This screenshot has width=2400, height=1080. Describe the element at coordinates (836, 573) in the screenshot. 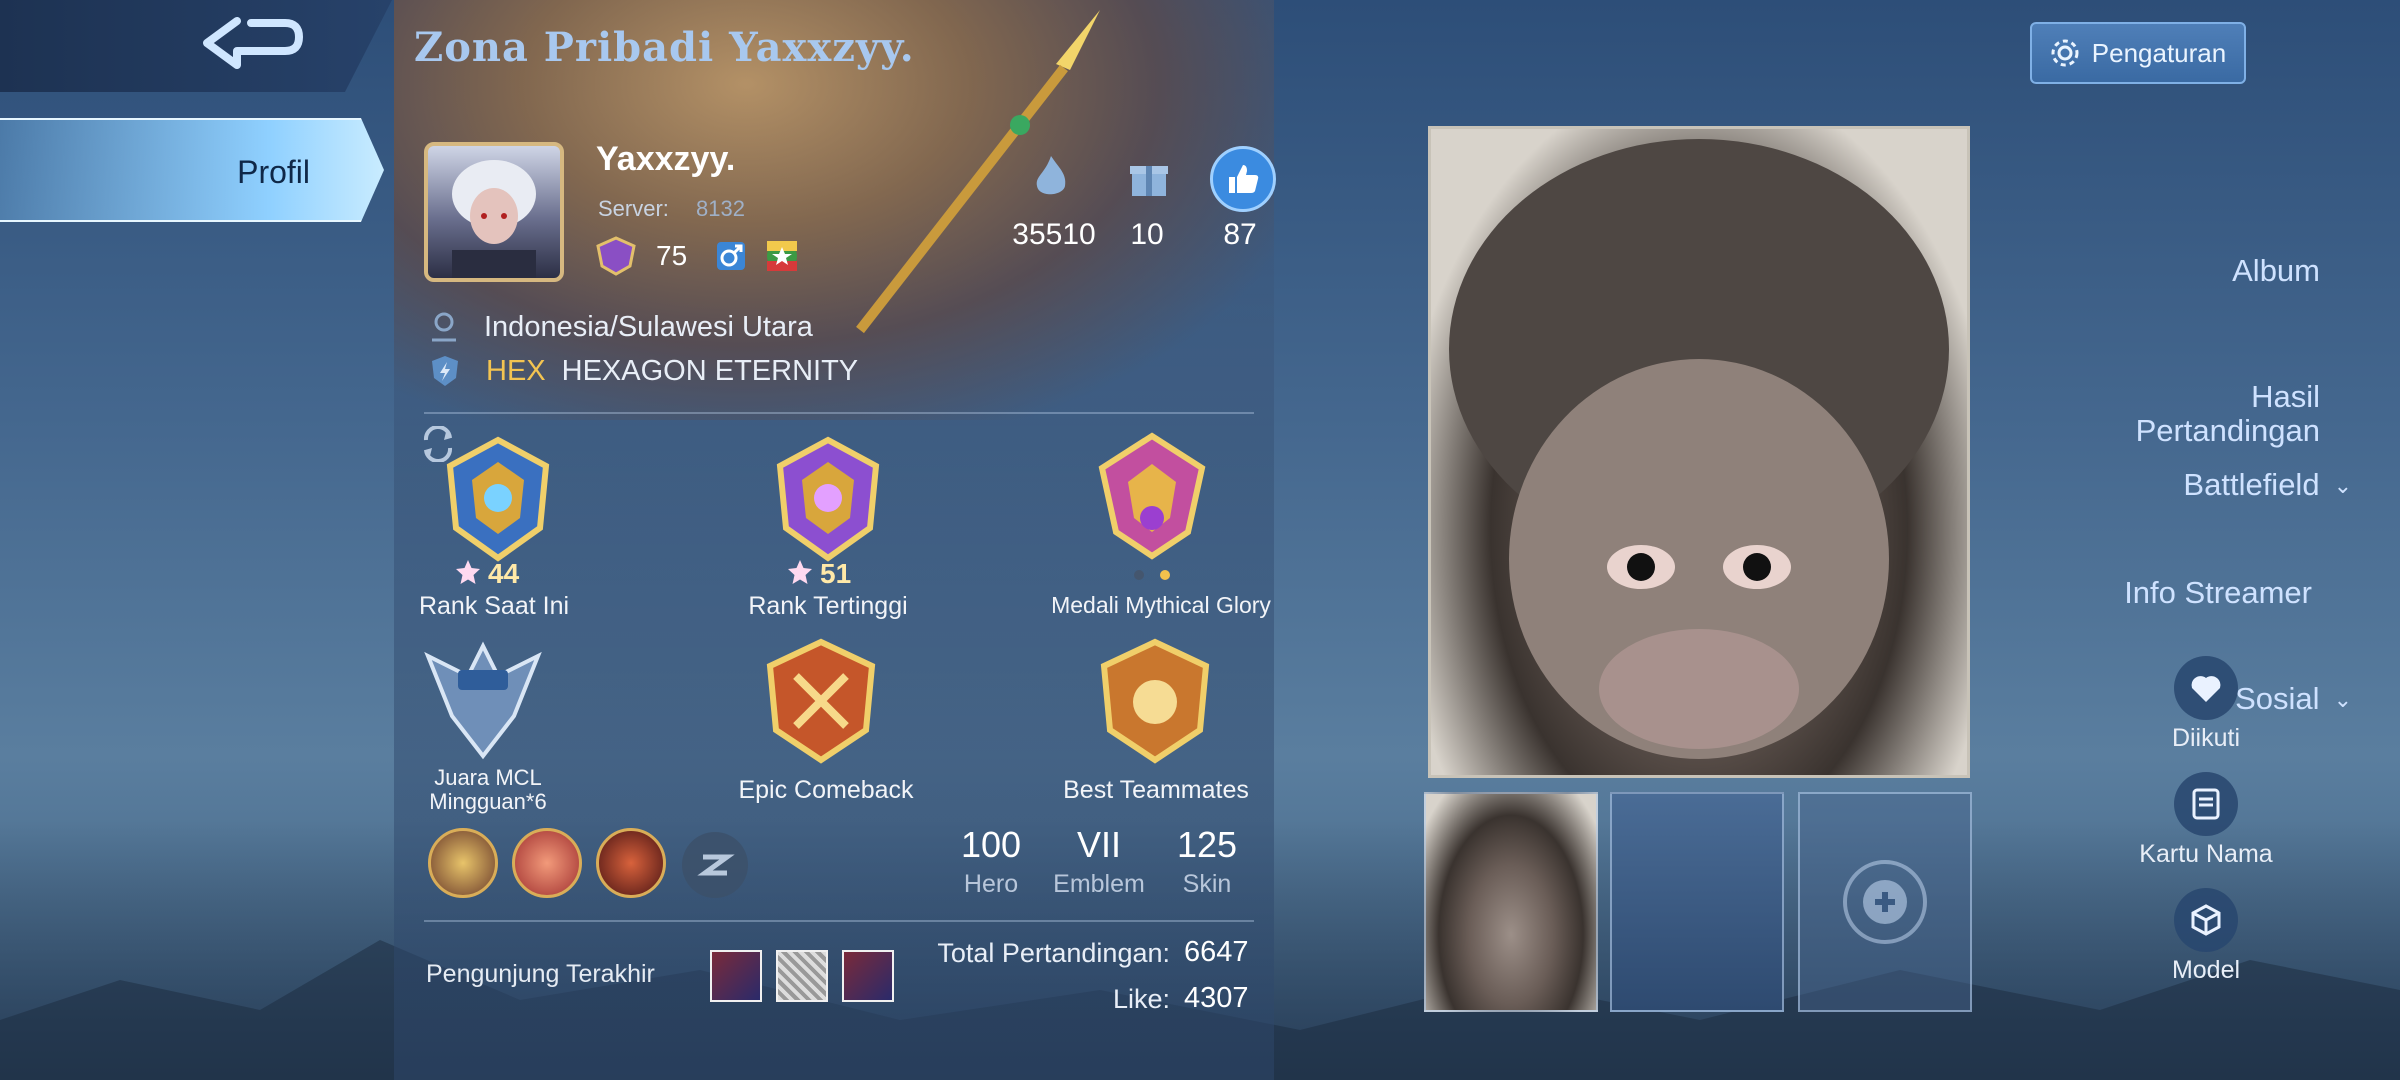

I see `rank-highest-stars: 51` at that location.